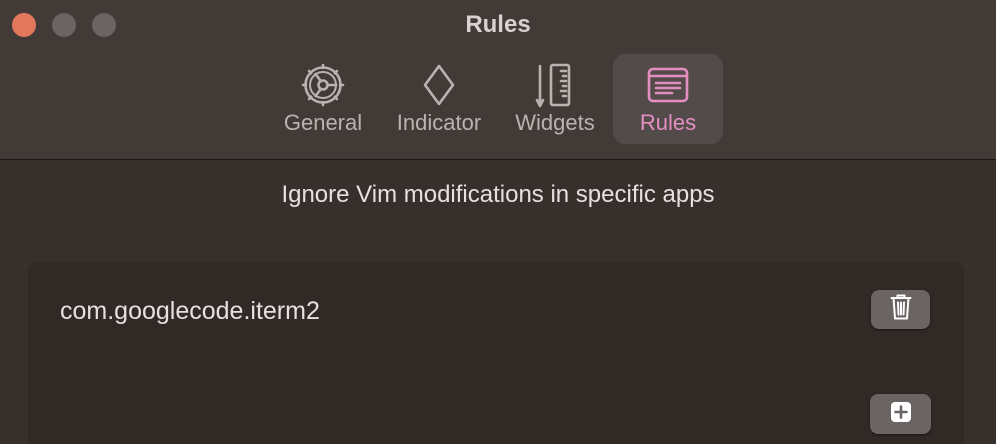 The width and height of the screenshot is (996, 444). I want to click on delete-rule-button, so click(900, 309).